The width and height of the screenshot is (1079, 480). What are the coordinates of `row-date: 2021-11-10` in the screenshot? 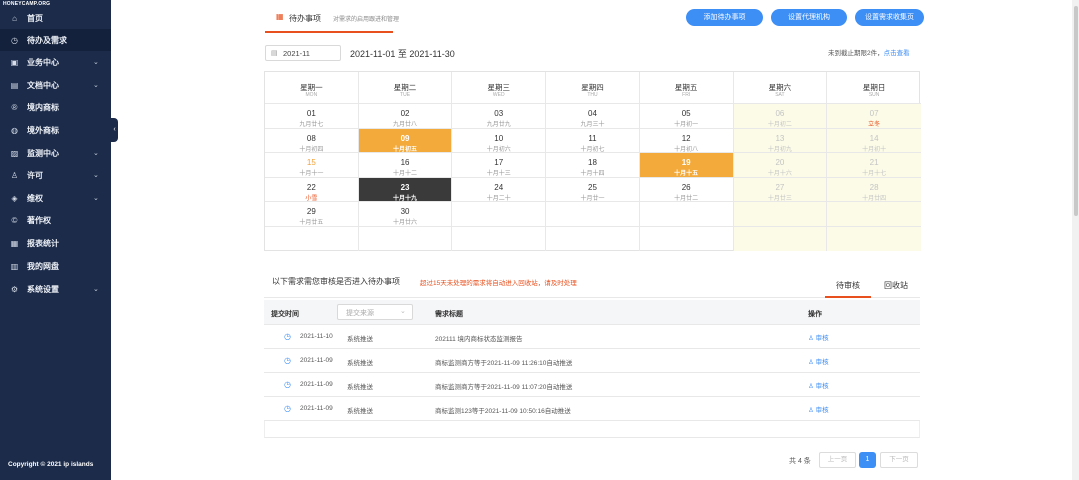 It's located at (316, 336).